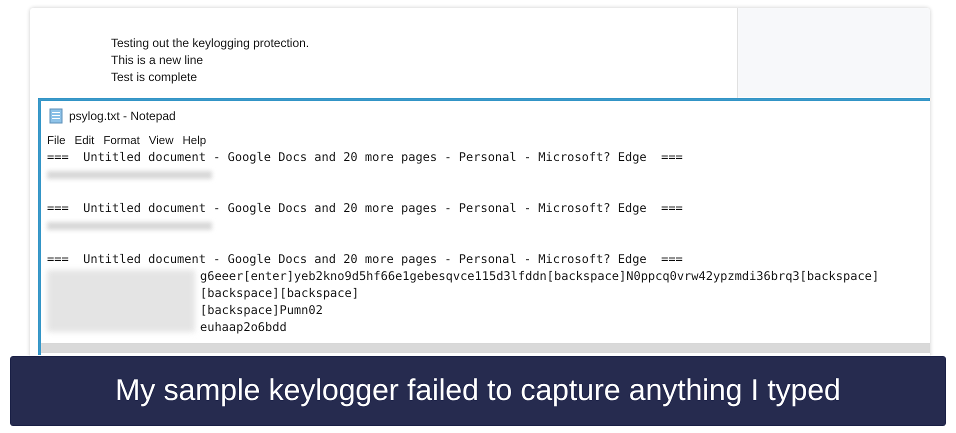 Image resolution: width=956 pixels, height=433 pixels. I want to click on document-text: This is a new line, so click(157, 60).